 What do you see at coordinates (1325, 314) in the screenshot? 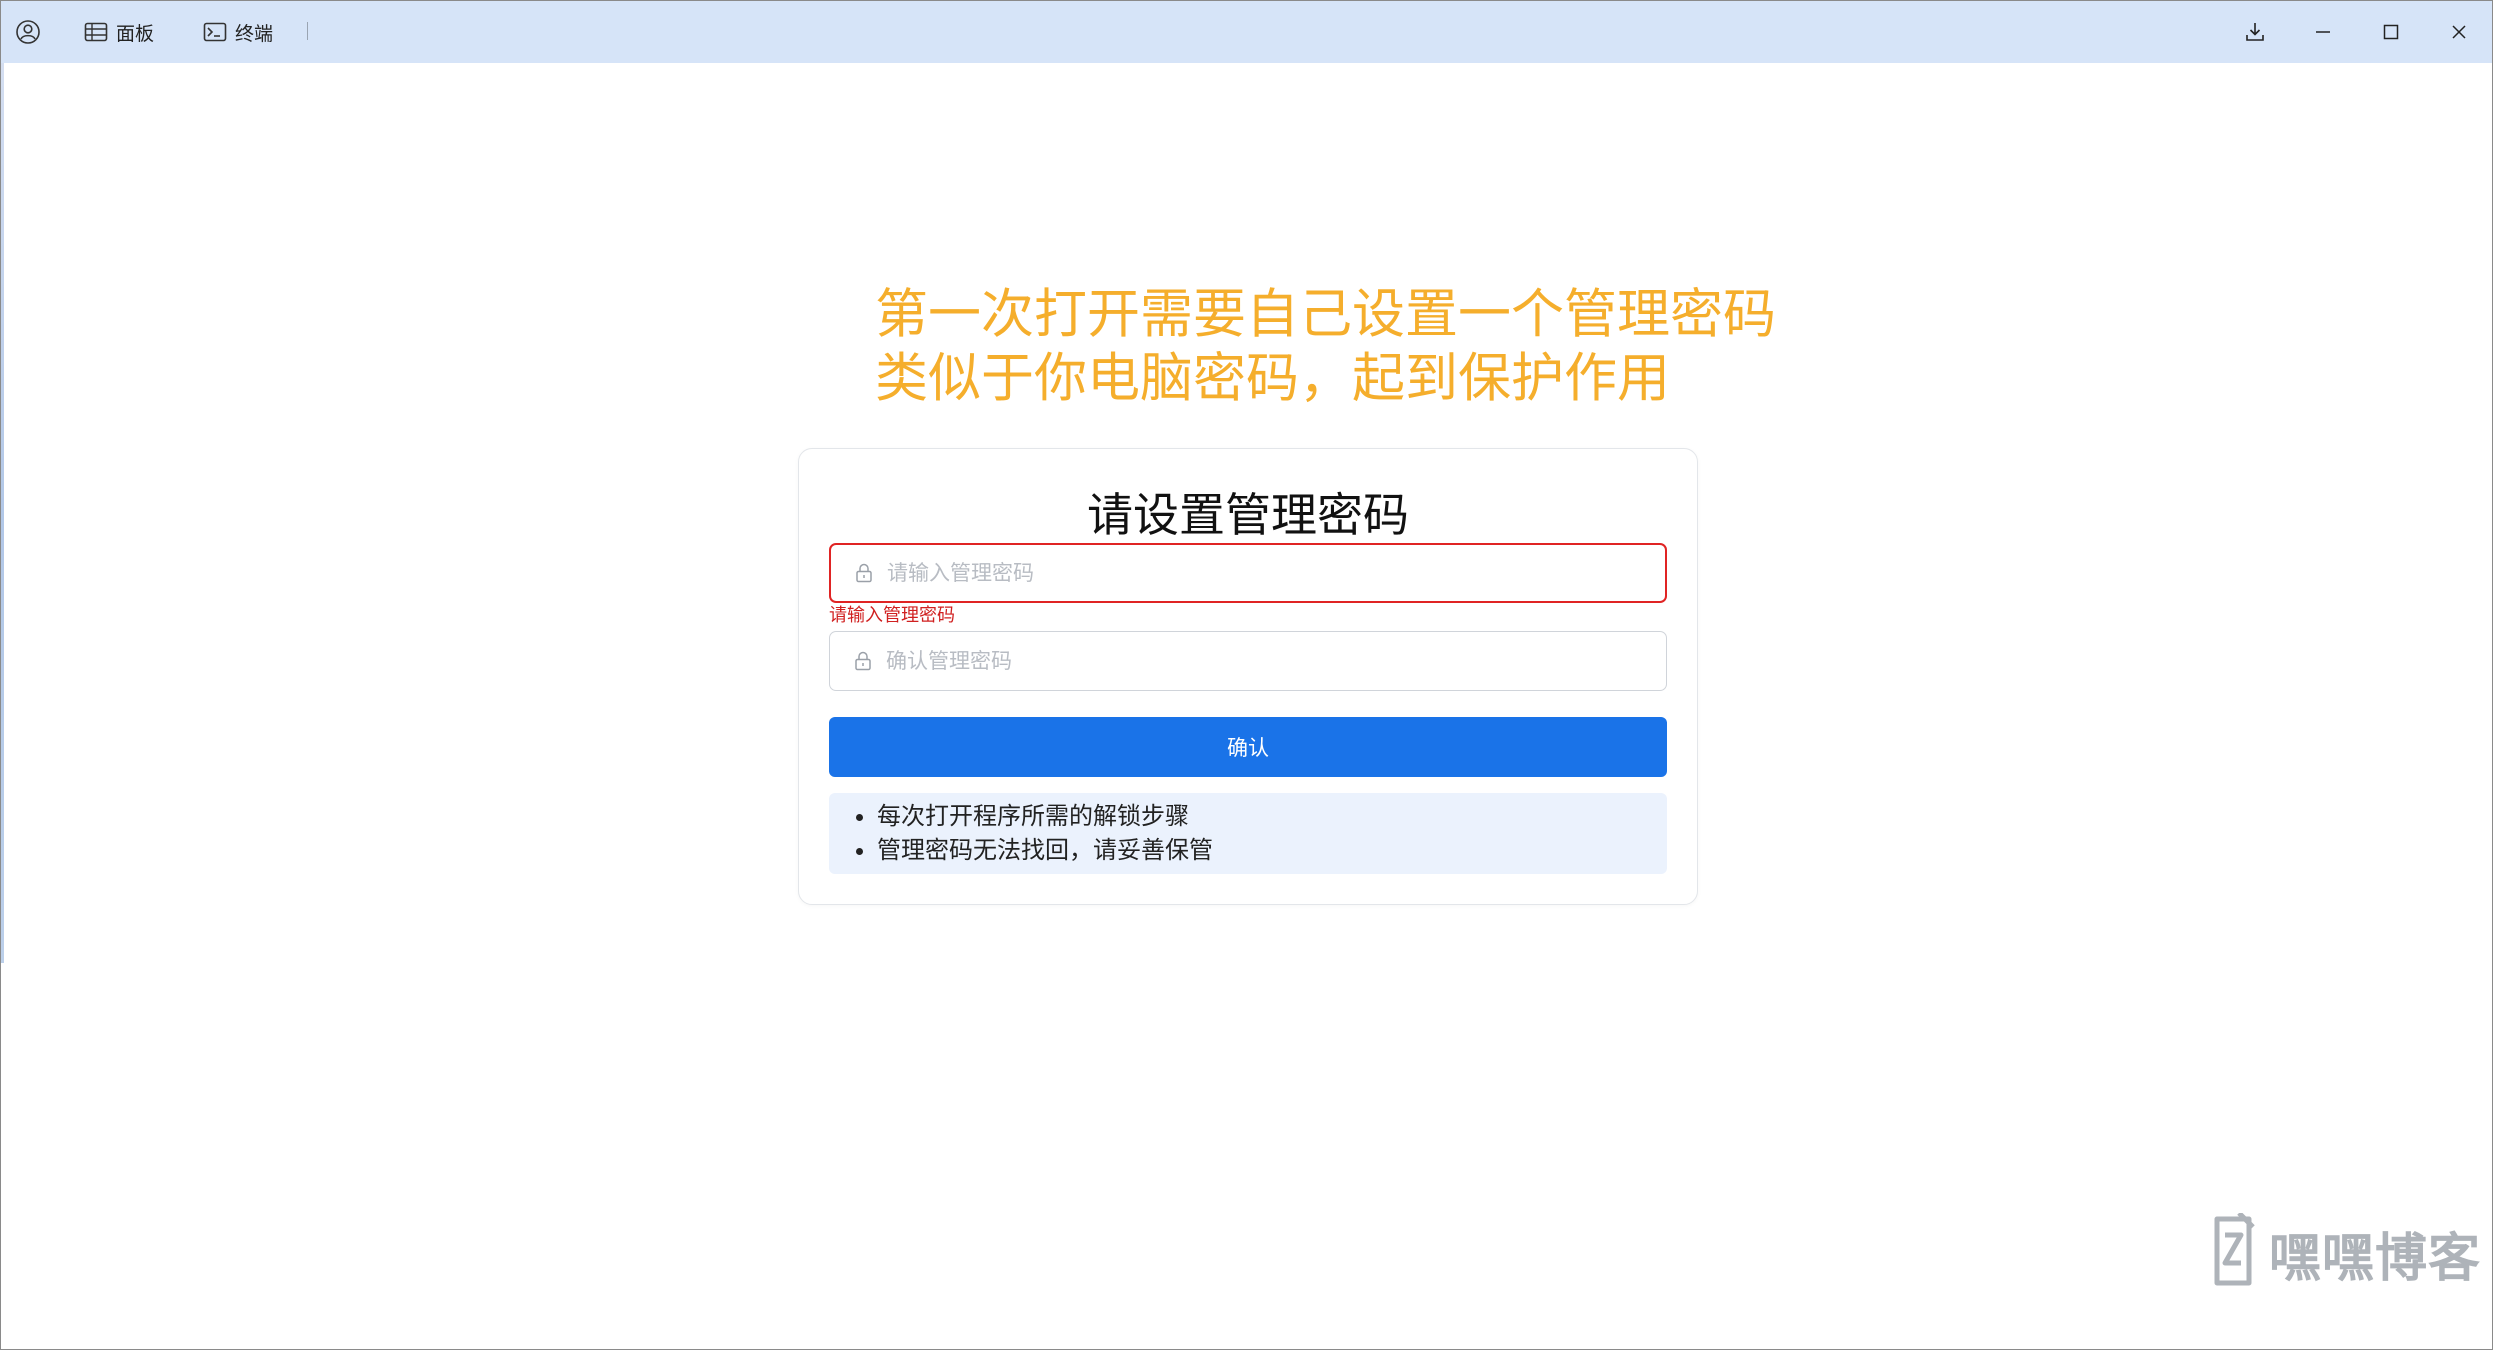
I see `annotation-line-1: 第一次打开需要自己设置一个管理密码` at bounding box center [1325, 314].